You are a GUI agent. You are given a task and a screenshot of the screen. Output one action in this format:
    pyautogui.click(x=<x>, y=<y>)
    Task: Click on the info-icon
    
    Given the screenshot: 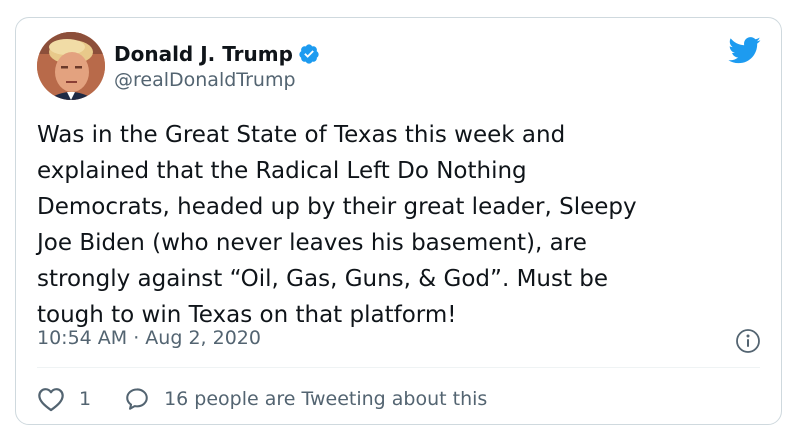 What is the action you would take?
    pyautogui.click(x=748, y=341)
    